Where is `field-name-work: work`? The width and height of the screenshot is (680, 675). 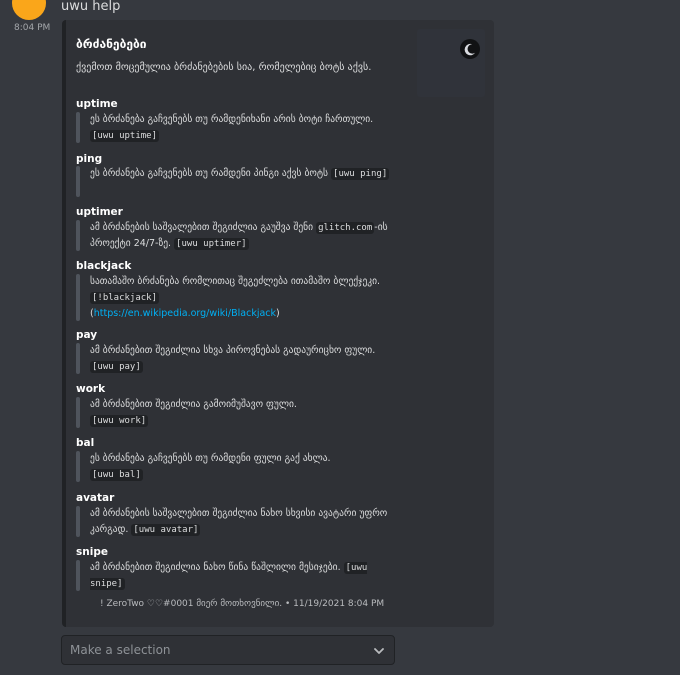 field-name-work: work is located at coordinates (91, 389).